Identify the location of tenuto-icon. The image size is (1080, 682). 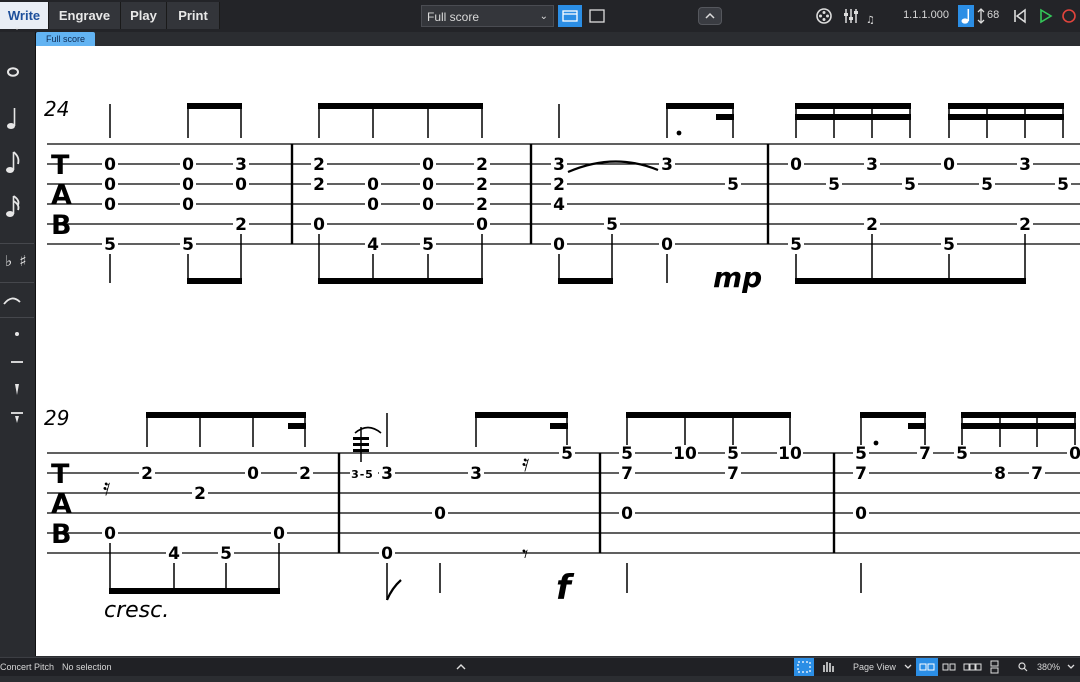
(17, 364).